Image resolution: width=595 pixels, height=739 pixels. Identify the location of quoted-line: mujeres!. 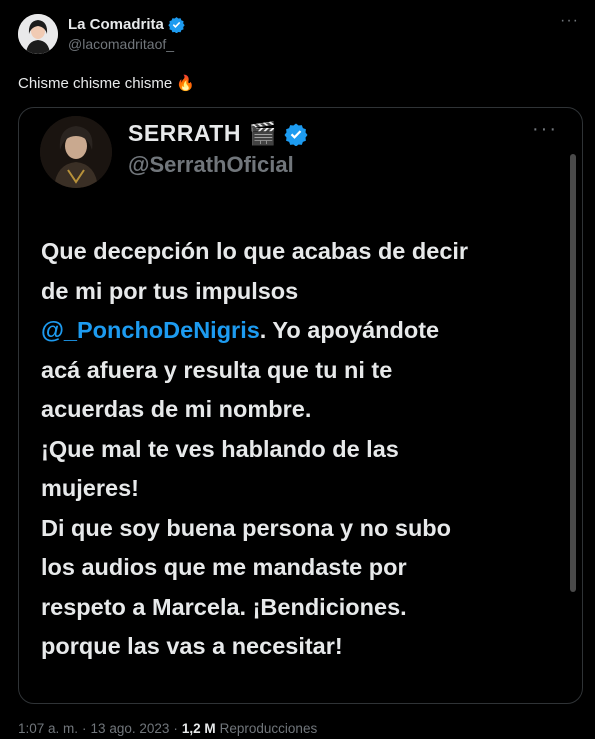
(90, 488).